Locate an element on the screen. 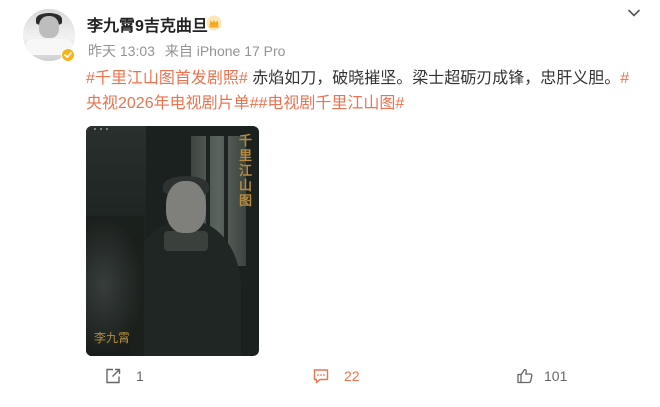  comment-button: 22 is located at coordinates (336, 376).